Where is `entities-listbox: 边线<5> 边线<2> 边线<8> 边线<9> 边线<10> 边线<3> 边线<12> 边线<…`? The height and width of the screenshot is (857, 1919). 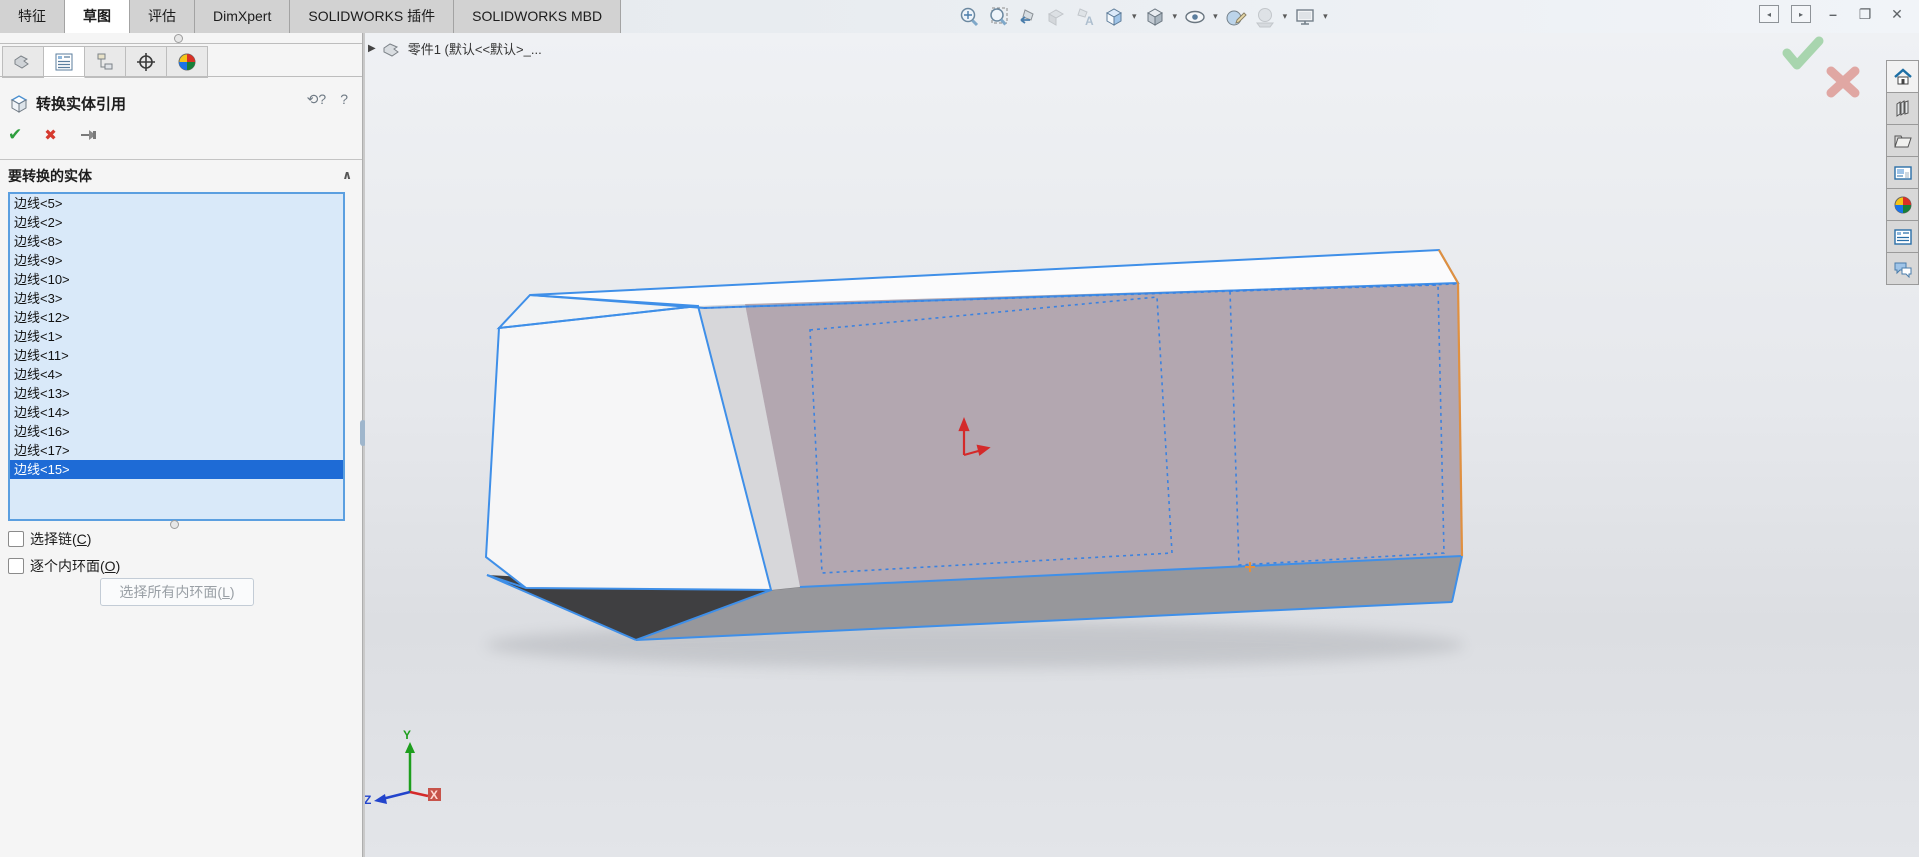 entities-listbox: 边线<5> 边线<2> 边线<8> 边线<9> 边线<10> 边线<3> 边线<12> 边线<… is located at coordinates (176, 356).